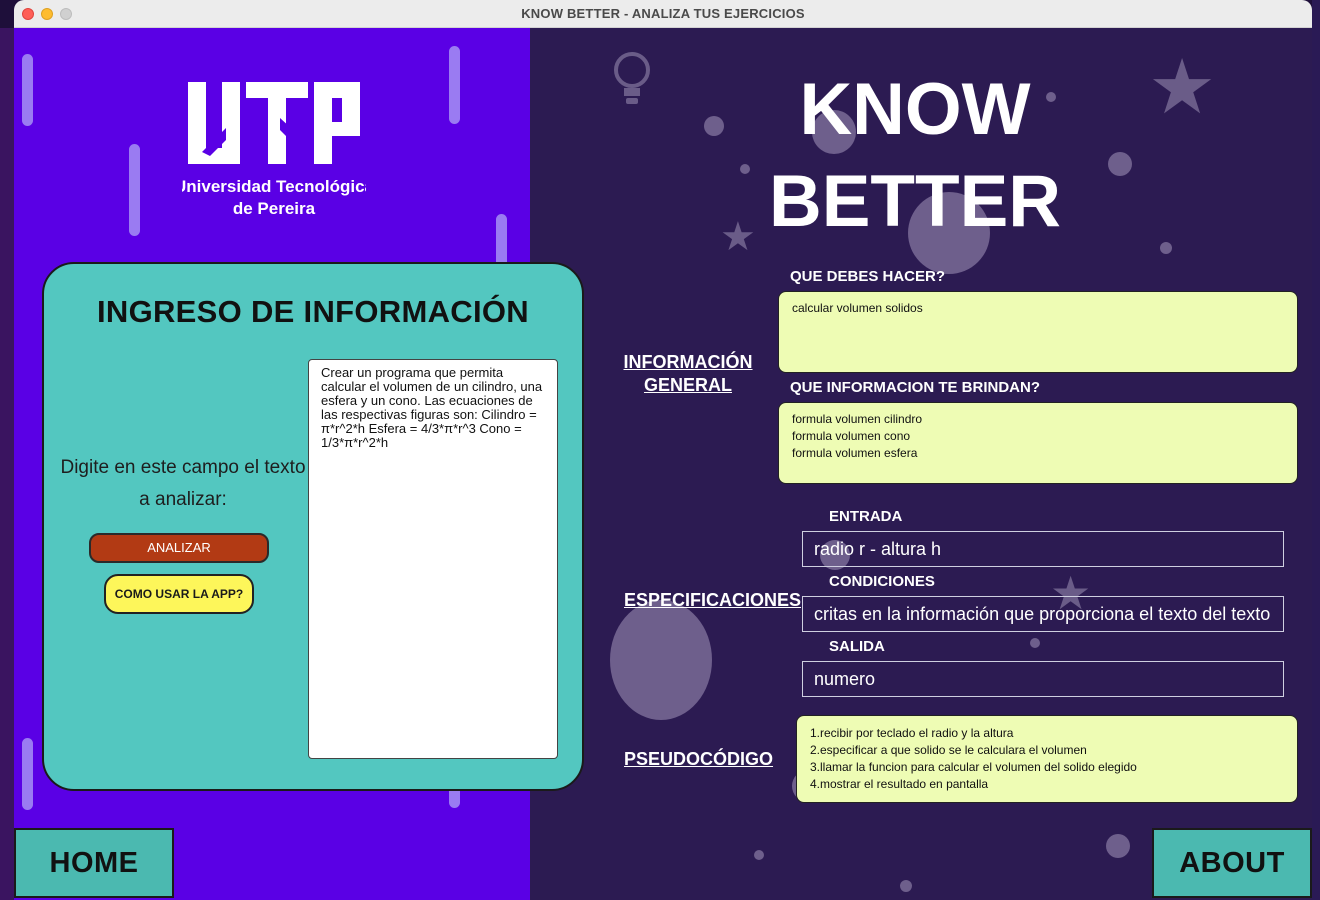 This screenshot has height=900, width=1320. What do you see at coordinates (915, 201) in the screenshot?
I see `app-title-line2: BETTER` at bounding box center [915, 201].